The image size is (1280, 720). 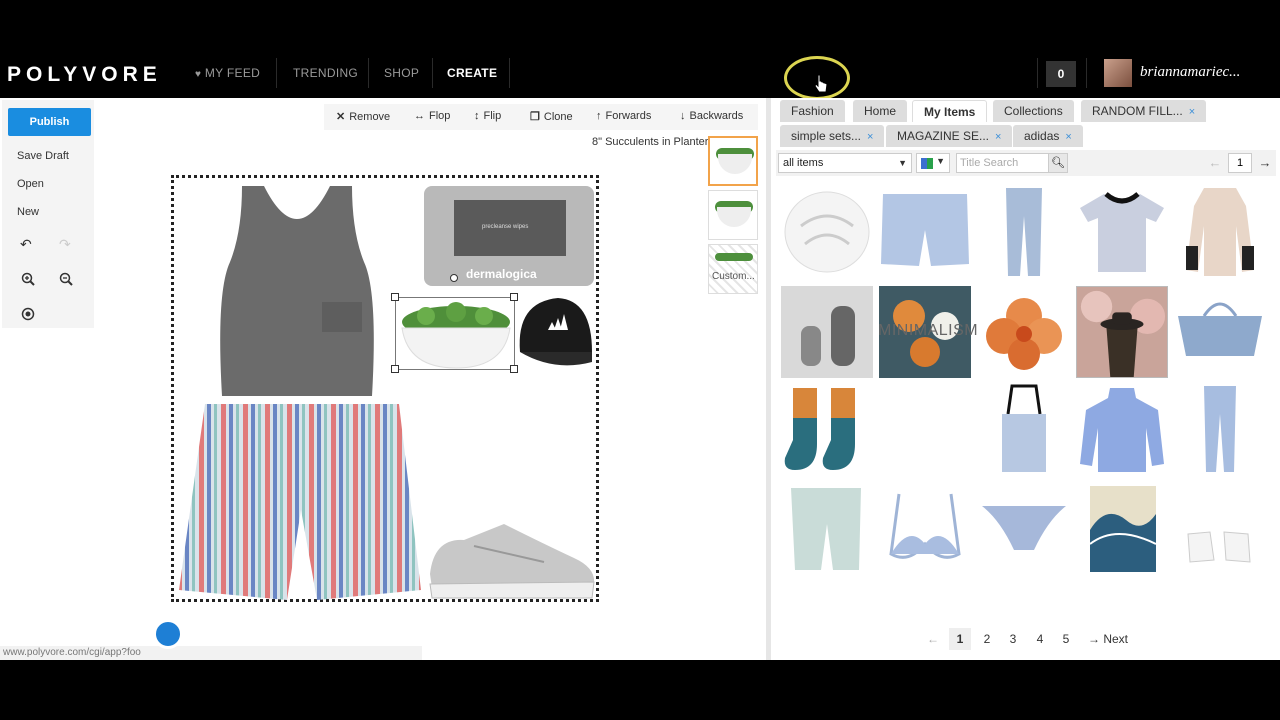 What do you see at coordinates (432, 116) in the screenshot?
I see `flop-button: ↔ Flop` at bounding box center [432, 116].